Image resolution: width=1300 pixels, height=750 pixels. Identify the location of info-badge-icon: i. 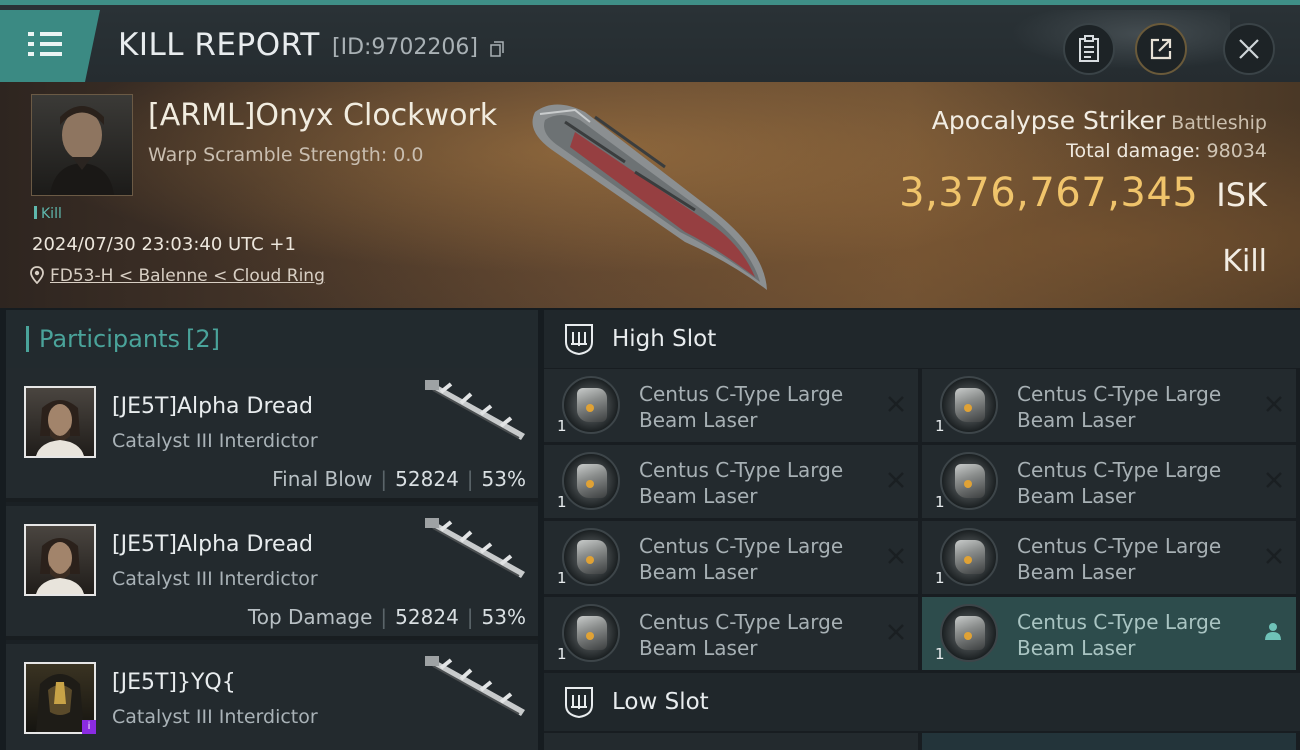
(89, 727).